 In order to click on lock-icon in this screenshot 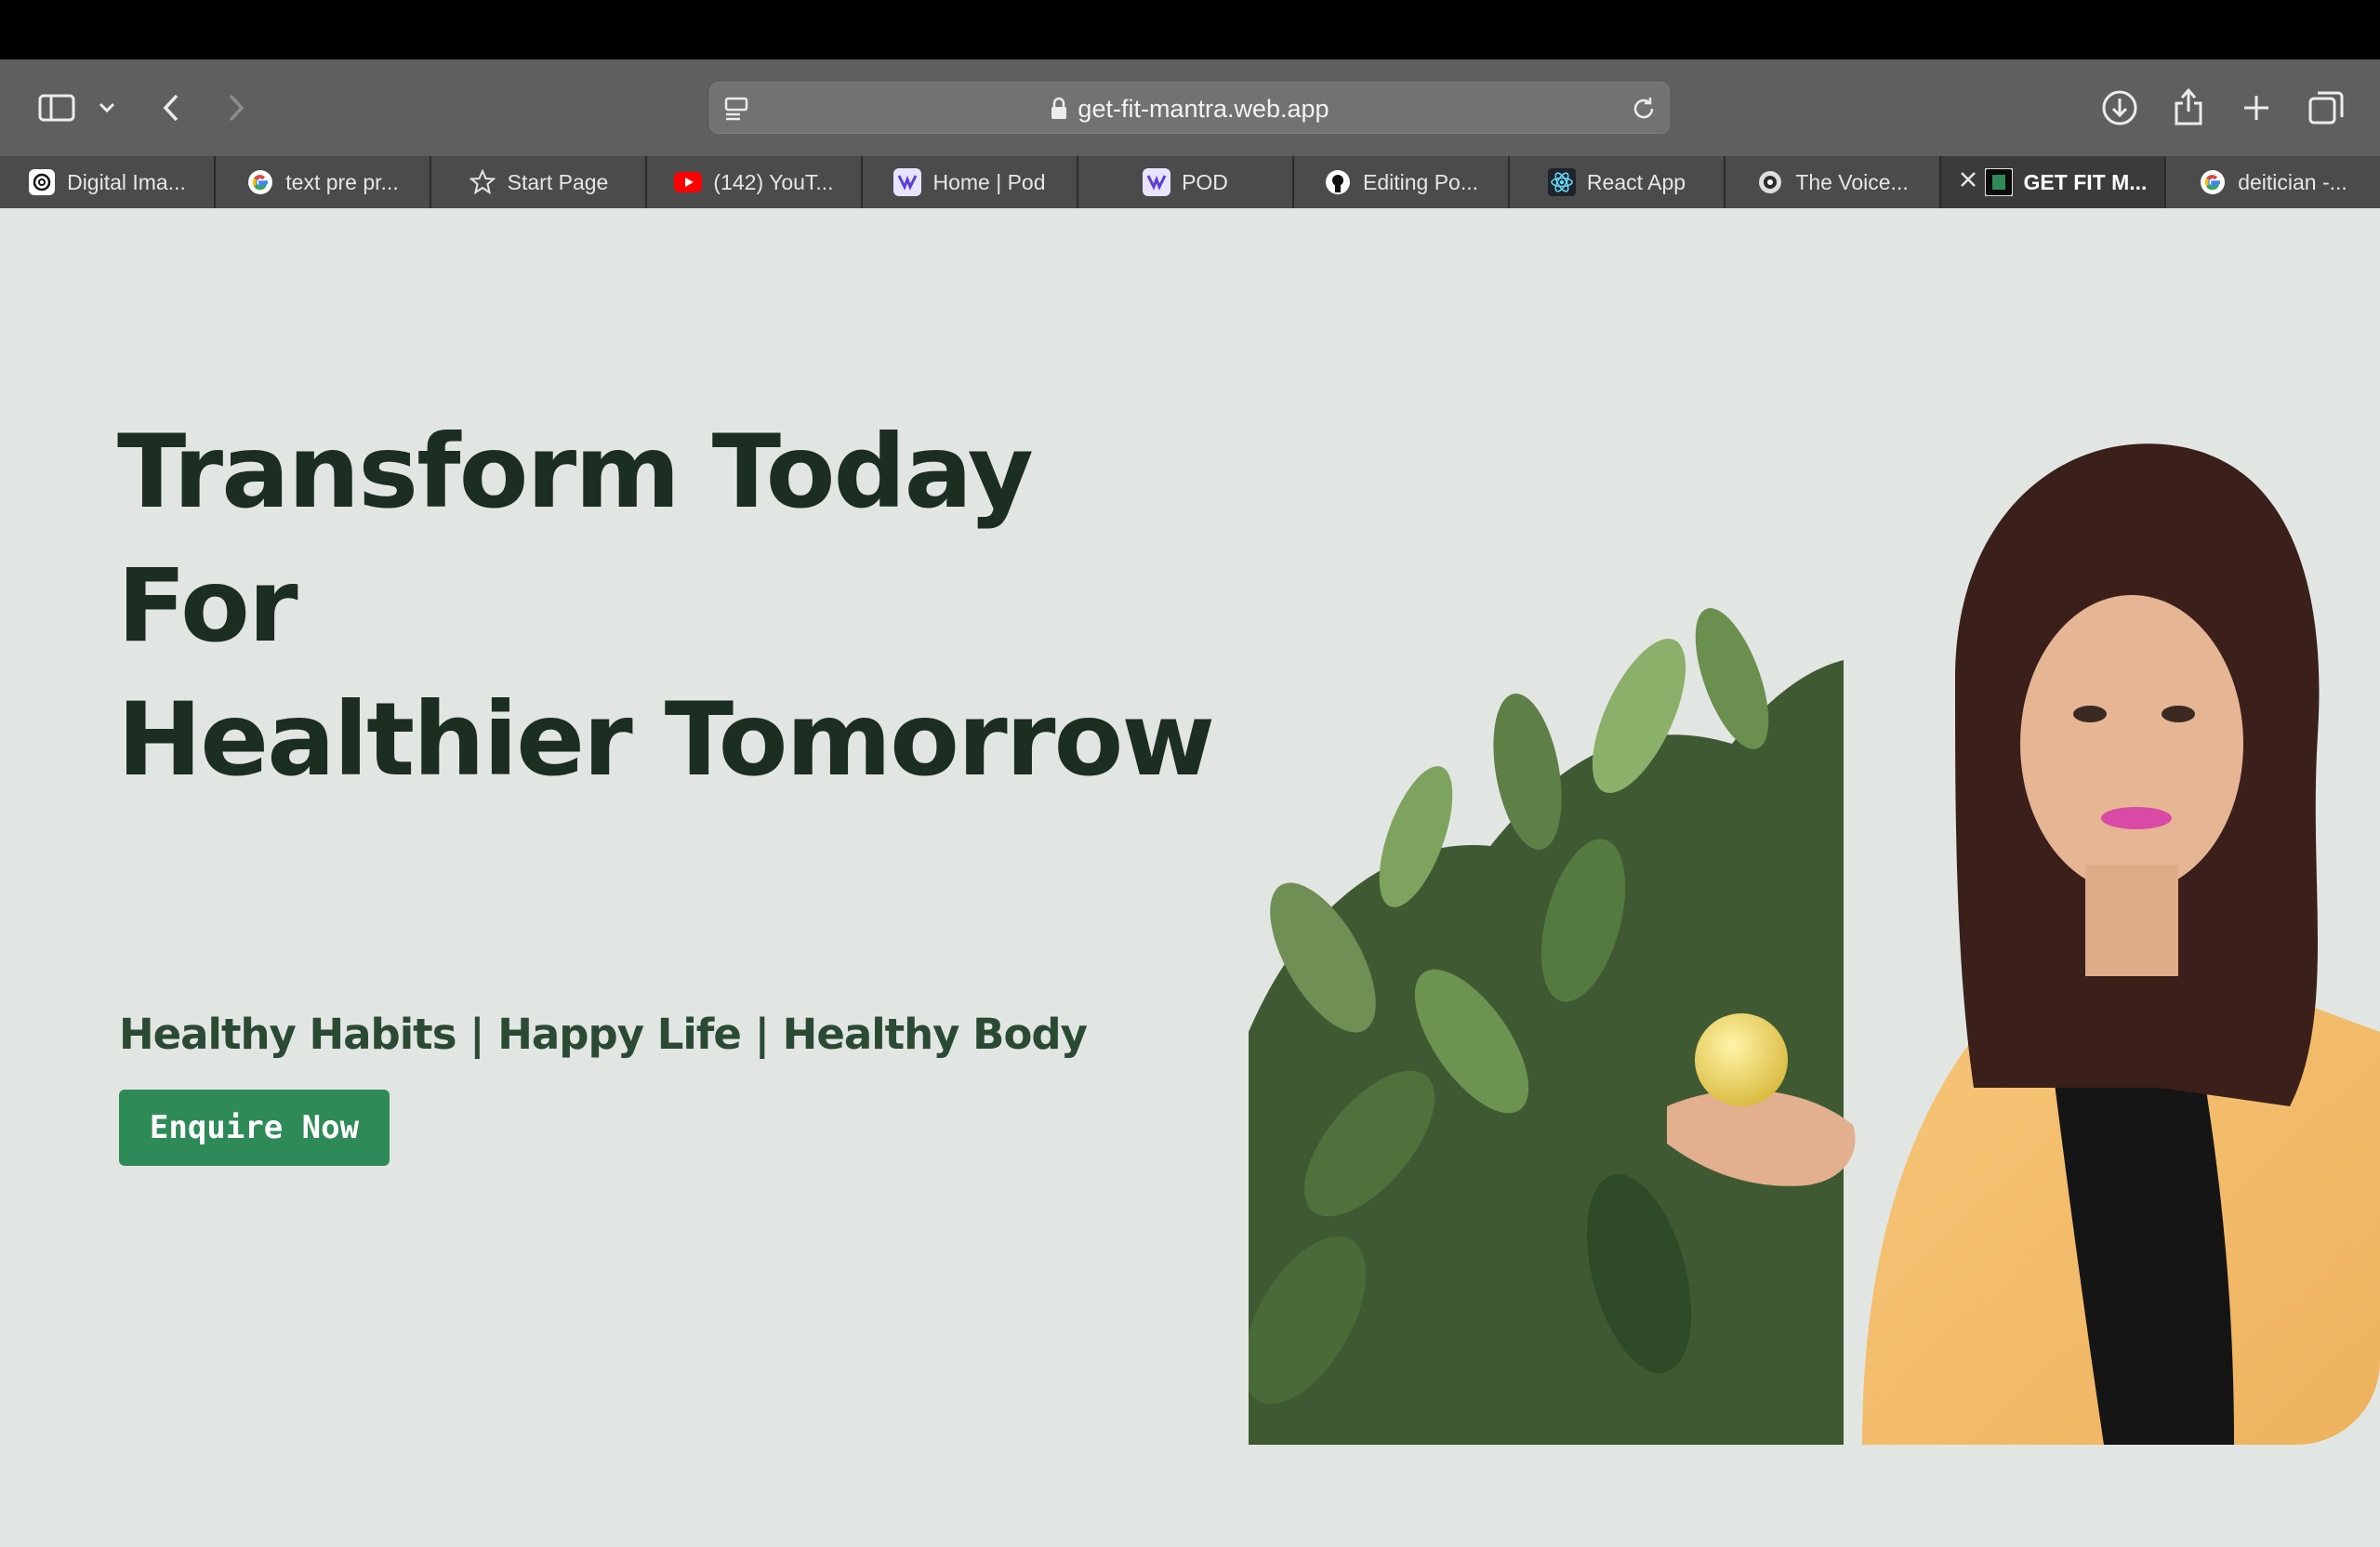, I will do `click(1059, 108)`.